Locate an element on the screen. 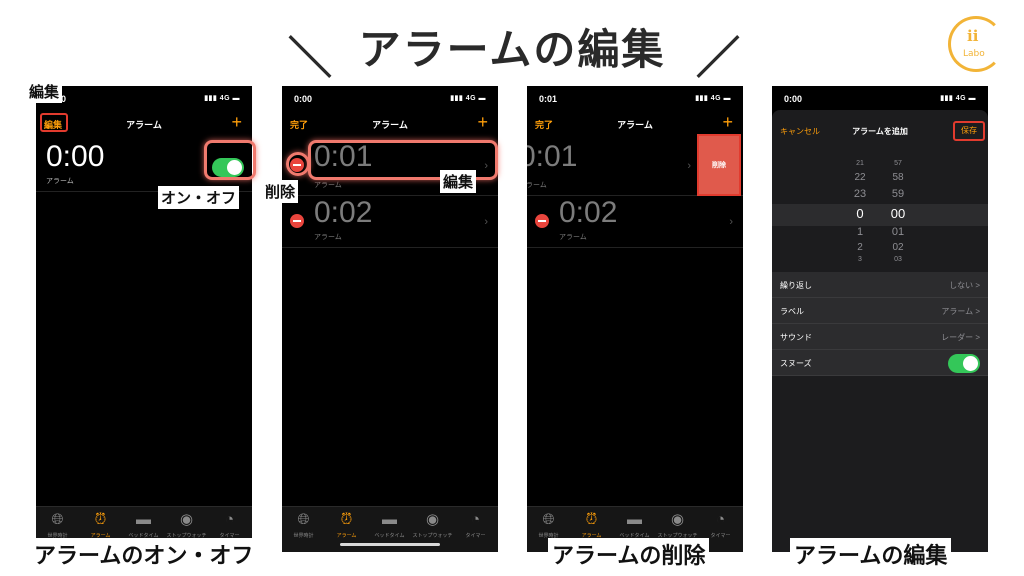 The height and width of the screenshot is (576, 1024). setting-key: スヌーズ is located at coordinates (796, 363).